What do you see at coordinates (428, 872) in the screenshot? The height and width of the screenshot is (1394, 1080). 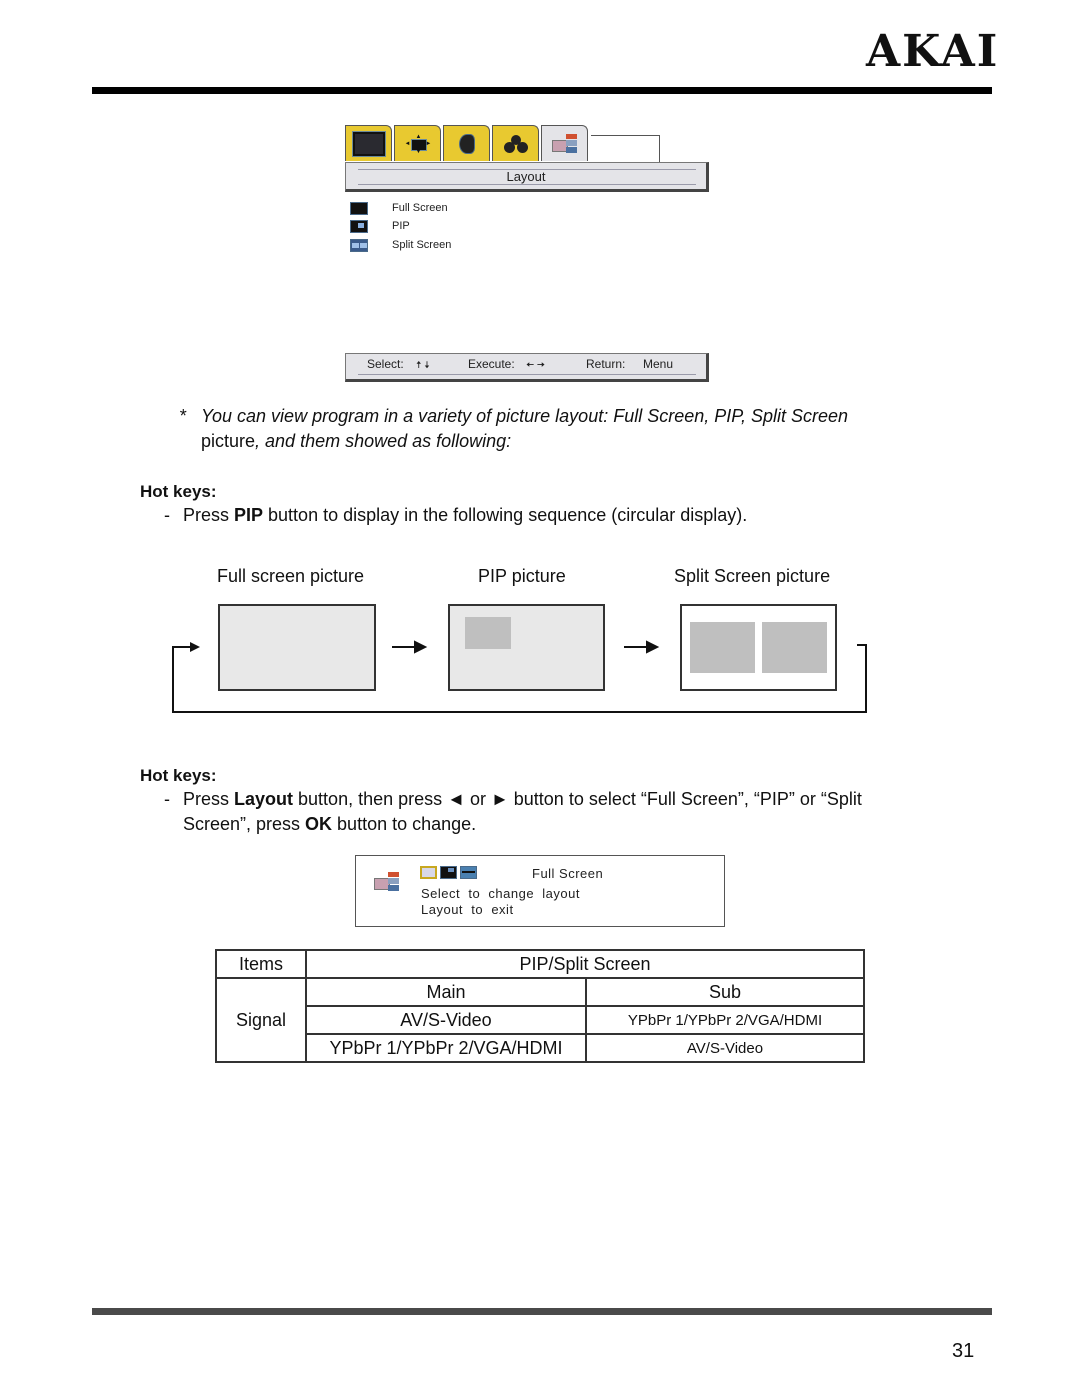 I see `full-screen-option-icon` at bounding box center [428, 872].